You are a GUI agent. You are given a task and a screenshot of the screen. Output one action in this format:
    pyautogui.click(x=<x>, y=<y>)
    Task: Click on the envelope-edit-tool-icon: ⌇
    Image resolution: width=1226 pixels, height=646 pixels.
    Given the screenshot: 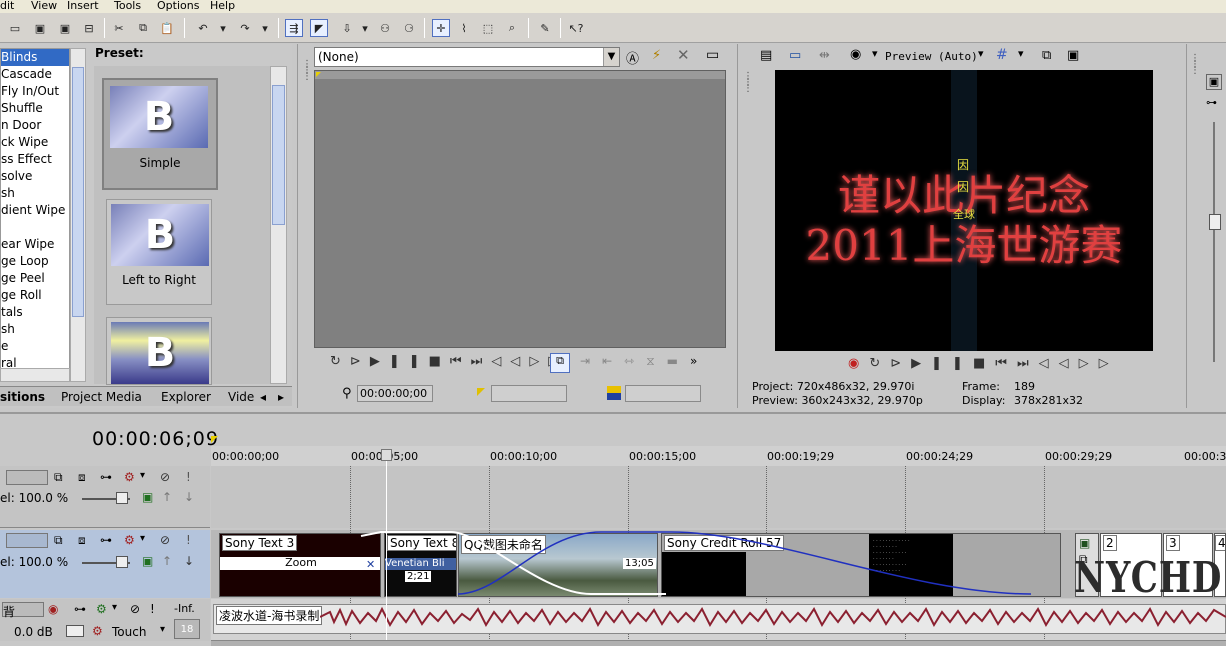 What is the action you would take?
    pyautogui.click(x=464, y=28)
    